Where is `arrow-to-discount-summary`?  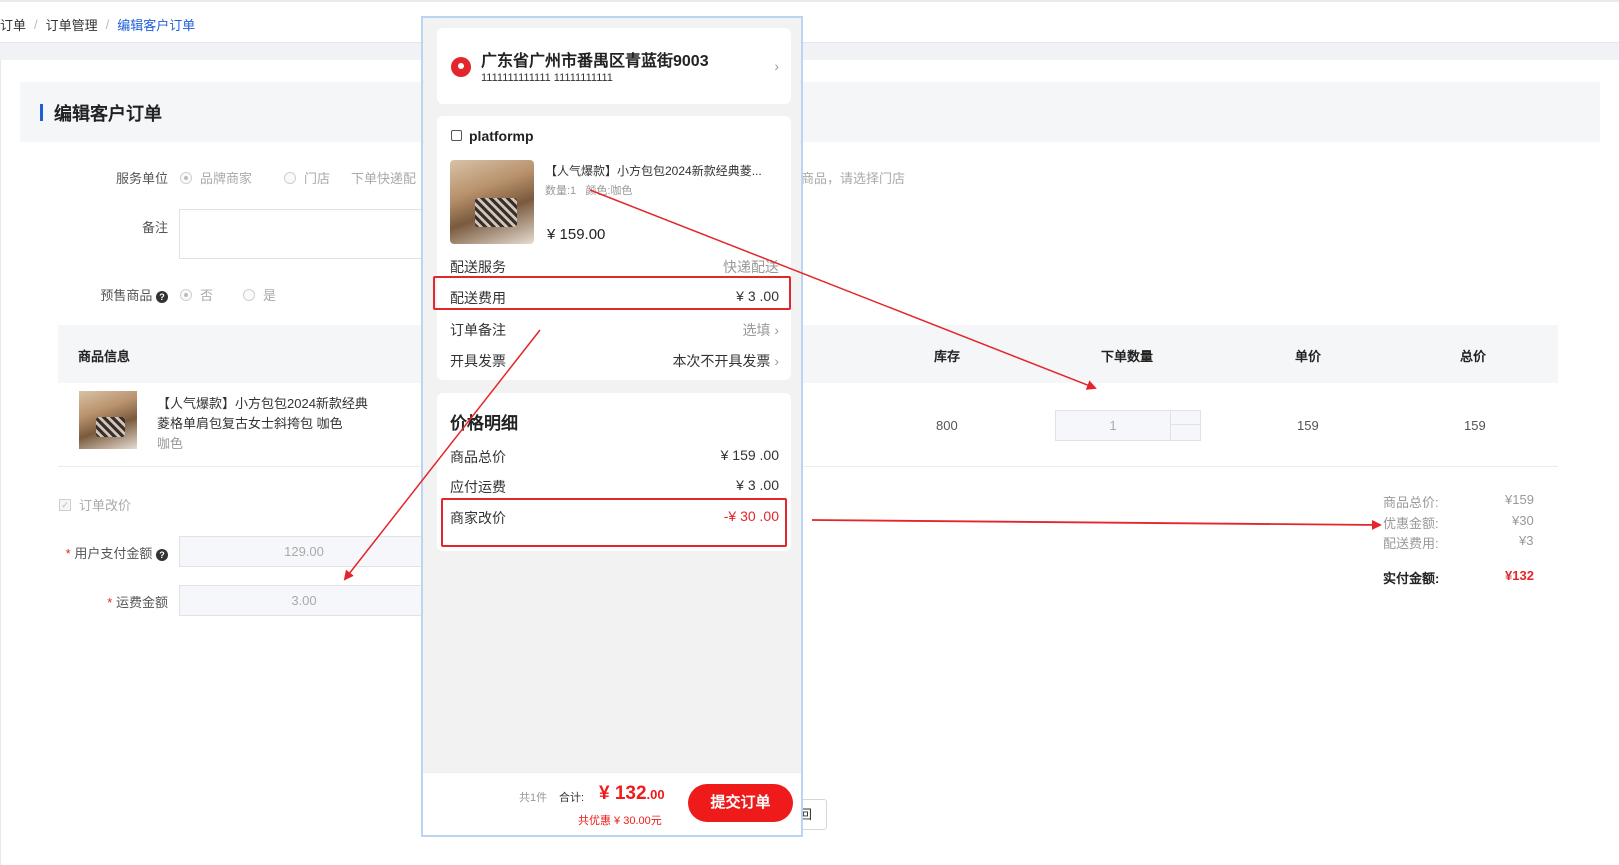 arrow-to-discount-summary is located at coordinates (1096, 524).